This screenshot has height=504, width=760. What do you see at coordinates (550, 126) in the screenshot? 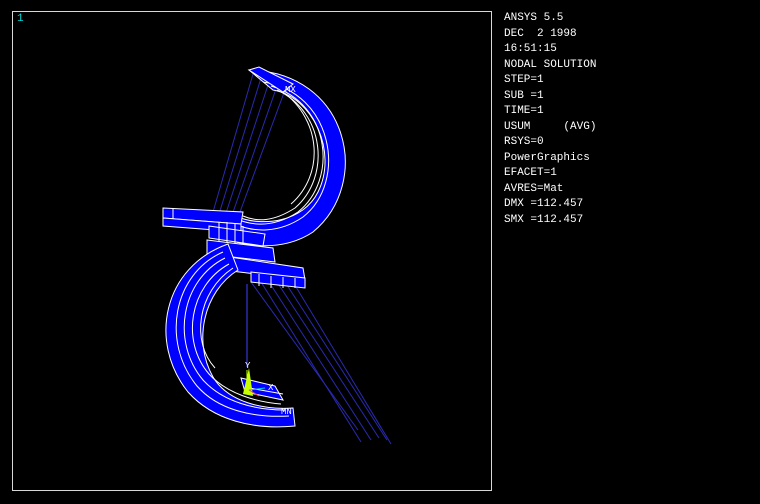
I see `result-item: USUM (AVG)` at bounding box center [550, 126].